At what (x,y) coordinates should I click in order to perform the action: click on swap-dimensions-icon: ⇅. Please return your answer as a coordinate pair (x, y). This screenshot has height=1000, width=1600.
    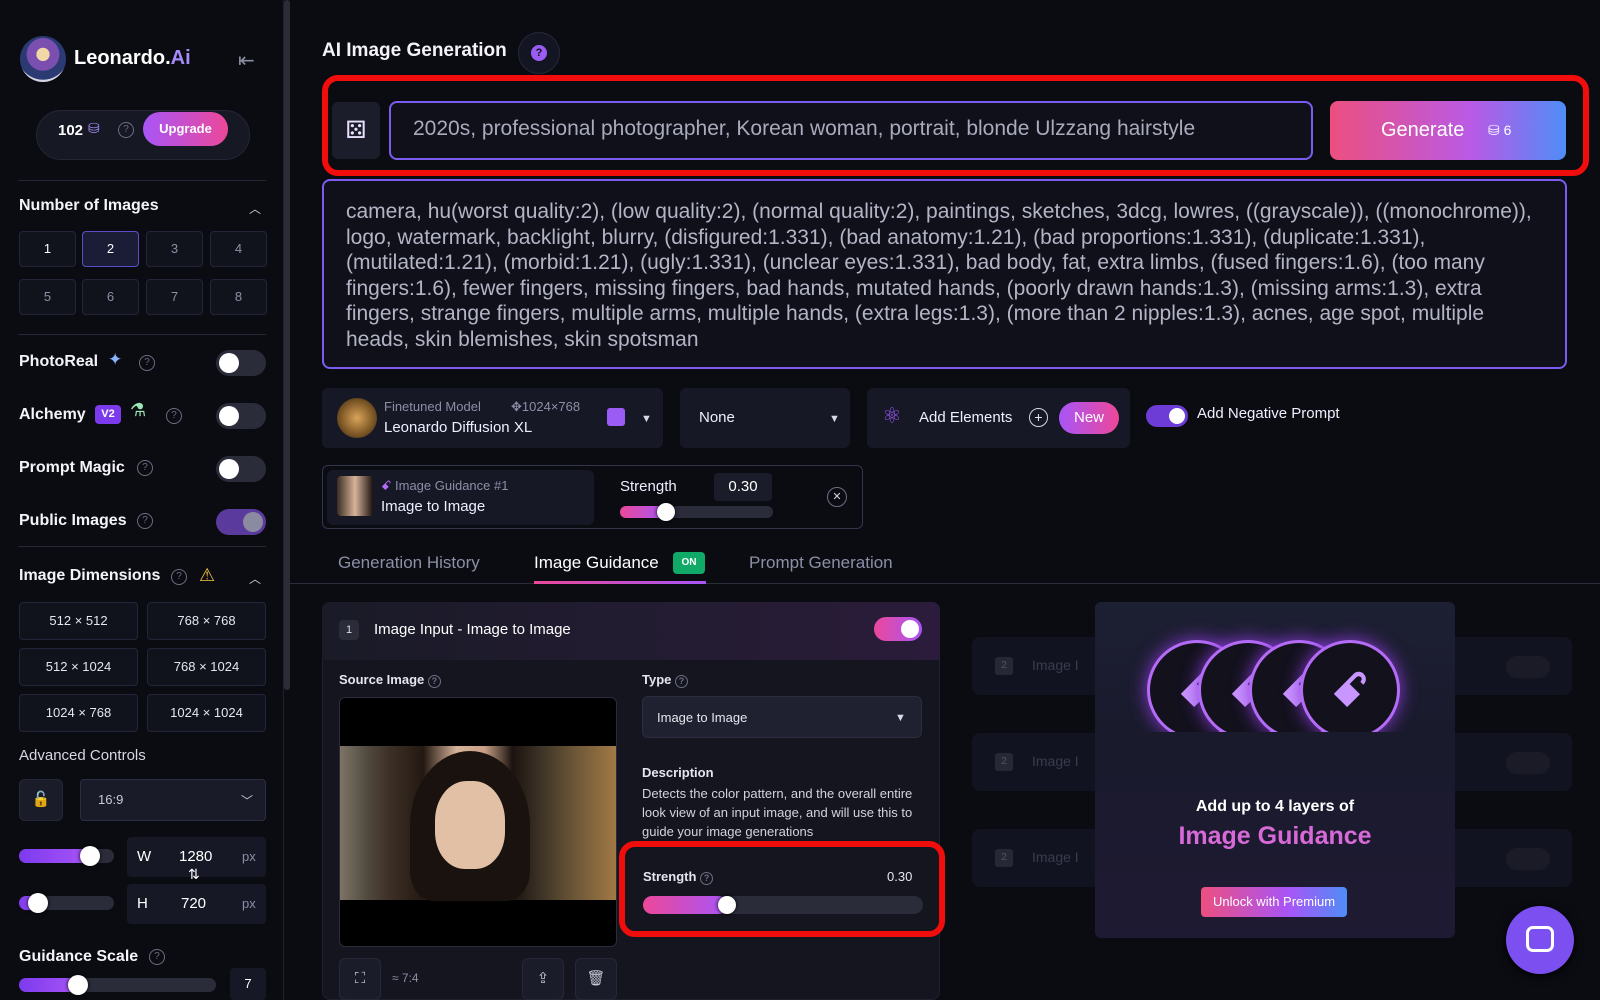
    Looking at the image, I should click on (194, 874).